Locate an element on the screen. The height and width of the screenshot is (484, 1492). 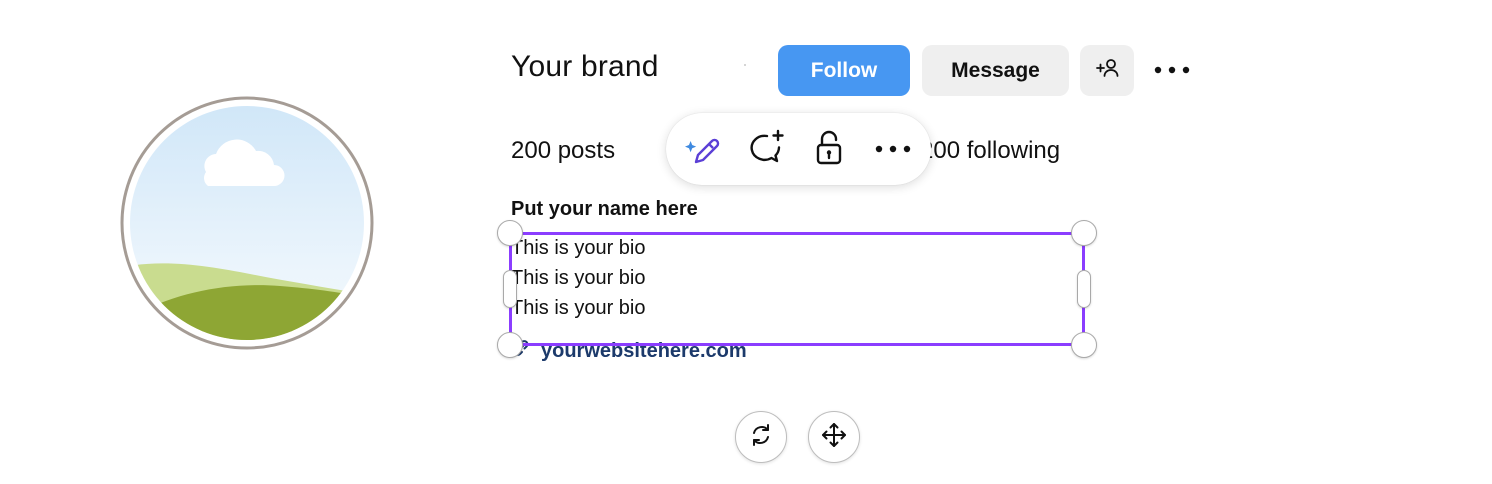
profile-username: Your brand is located at coordinates (585, 67).